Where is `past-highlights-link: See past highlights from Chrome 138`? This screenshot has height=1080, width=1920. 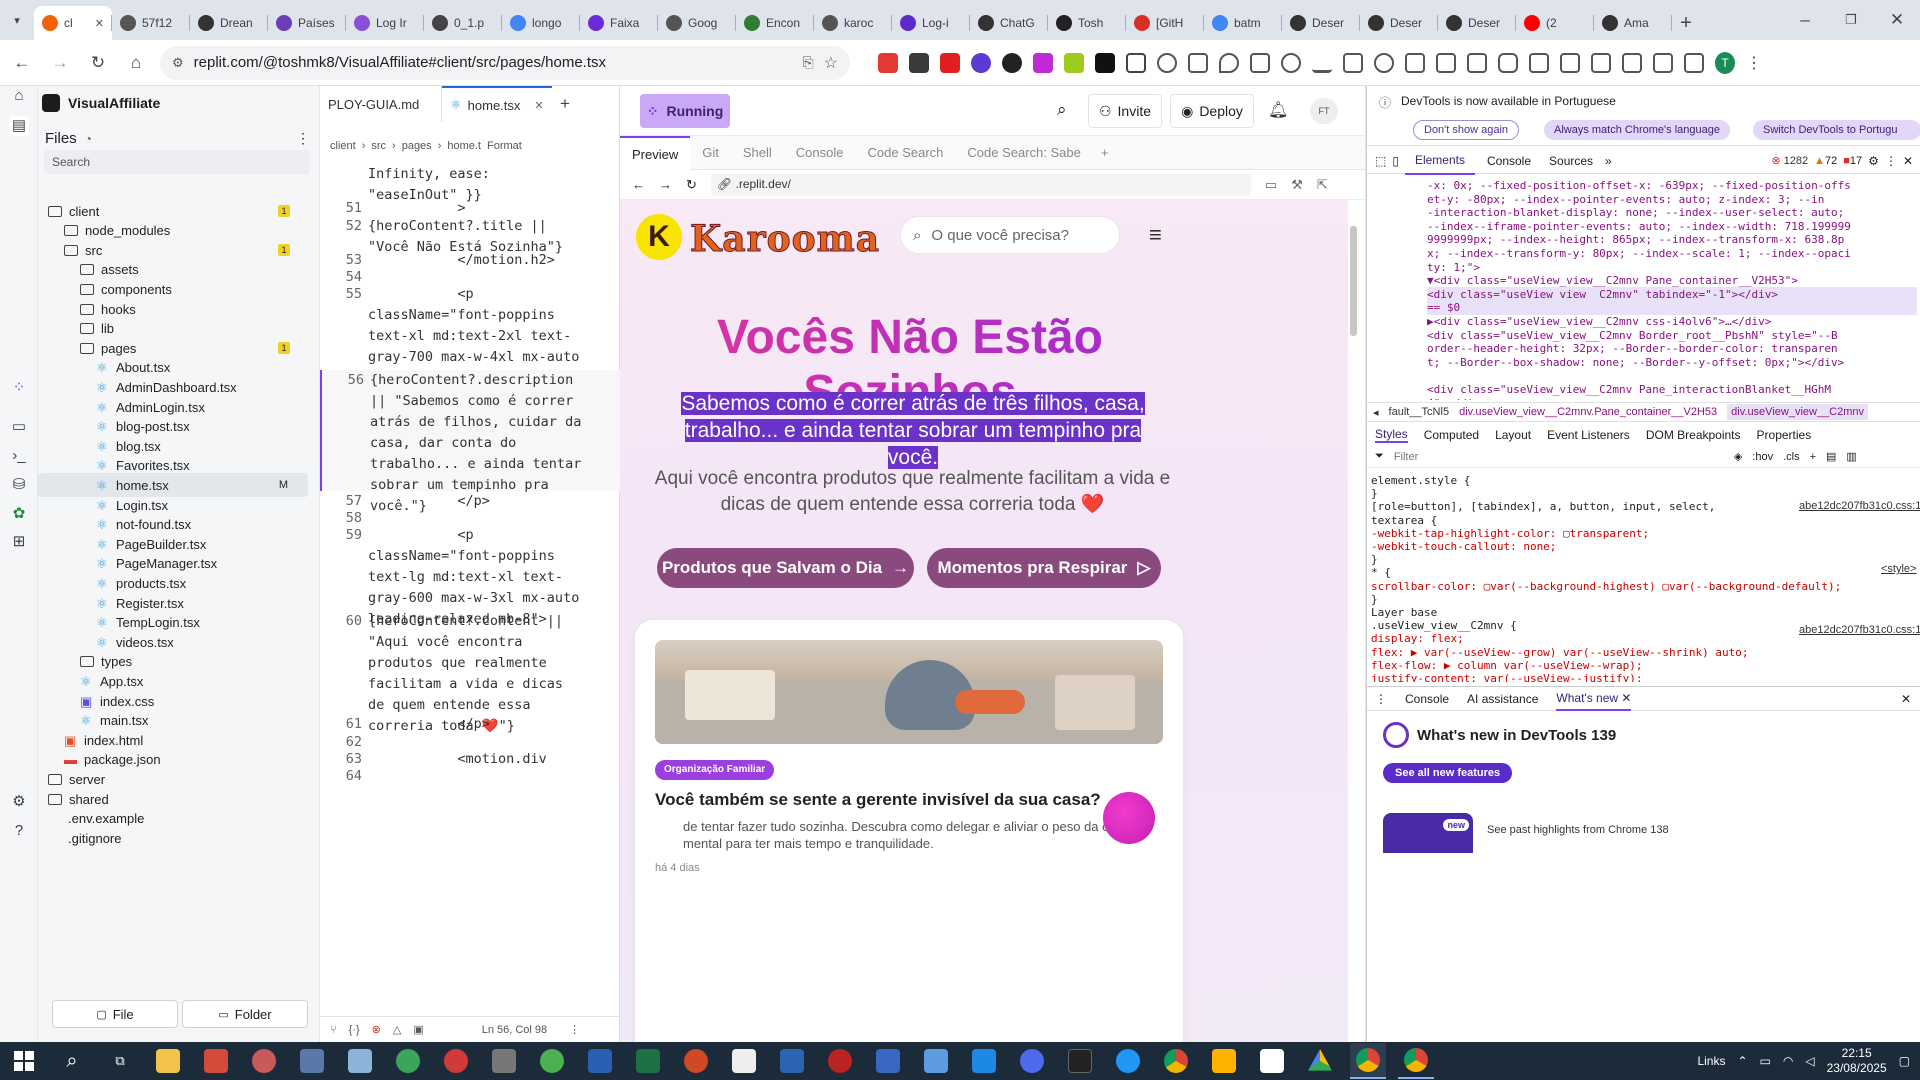
past-highlights-link: See past highlights from Chrome 138 is located at coordinates (1578, 830).